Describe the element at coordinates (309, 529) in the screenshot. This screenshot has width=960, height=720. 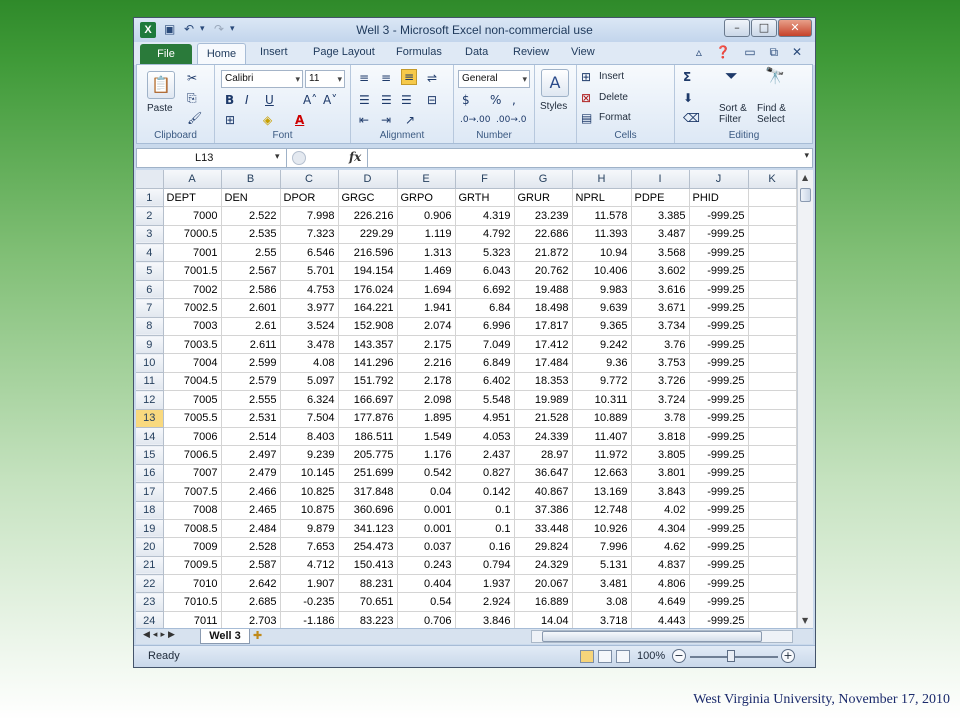
I see `cell: 9.879` at that location.